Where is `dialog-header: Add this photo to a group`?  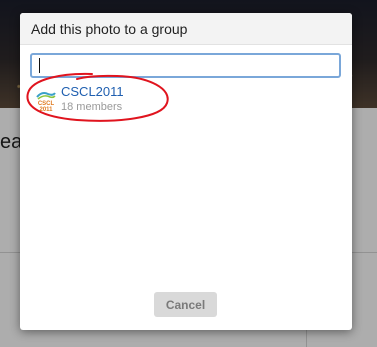
dialog-header: Add this photo to a group is located at coordinates (186, 29).